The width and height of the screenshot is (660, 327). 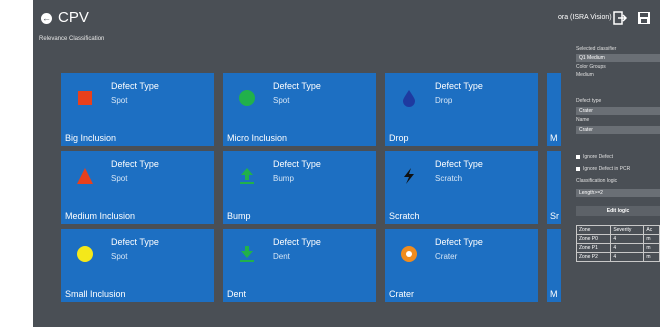 What do you see at coordinates (461, 109) in the screenshot?
I see `tile-drop: Defect Type Drop Drop` at bounding box center [461, 109].